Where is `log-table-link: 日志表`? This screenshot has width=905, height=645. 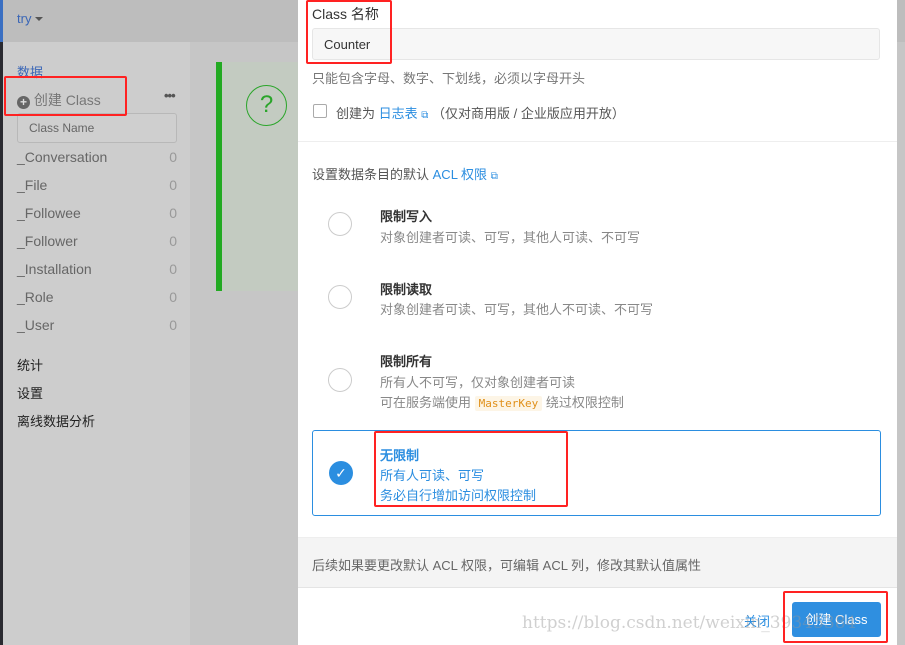 log-table-link: 日志表 is located at coordinates (398, 113).